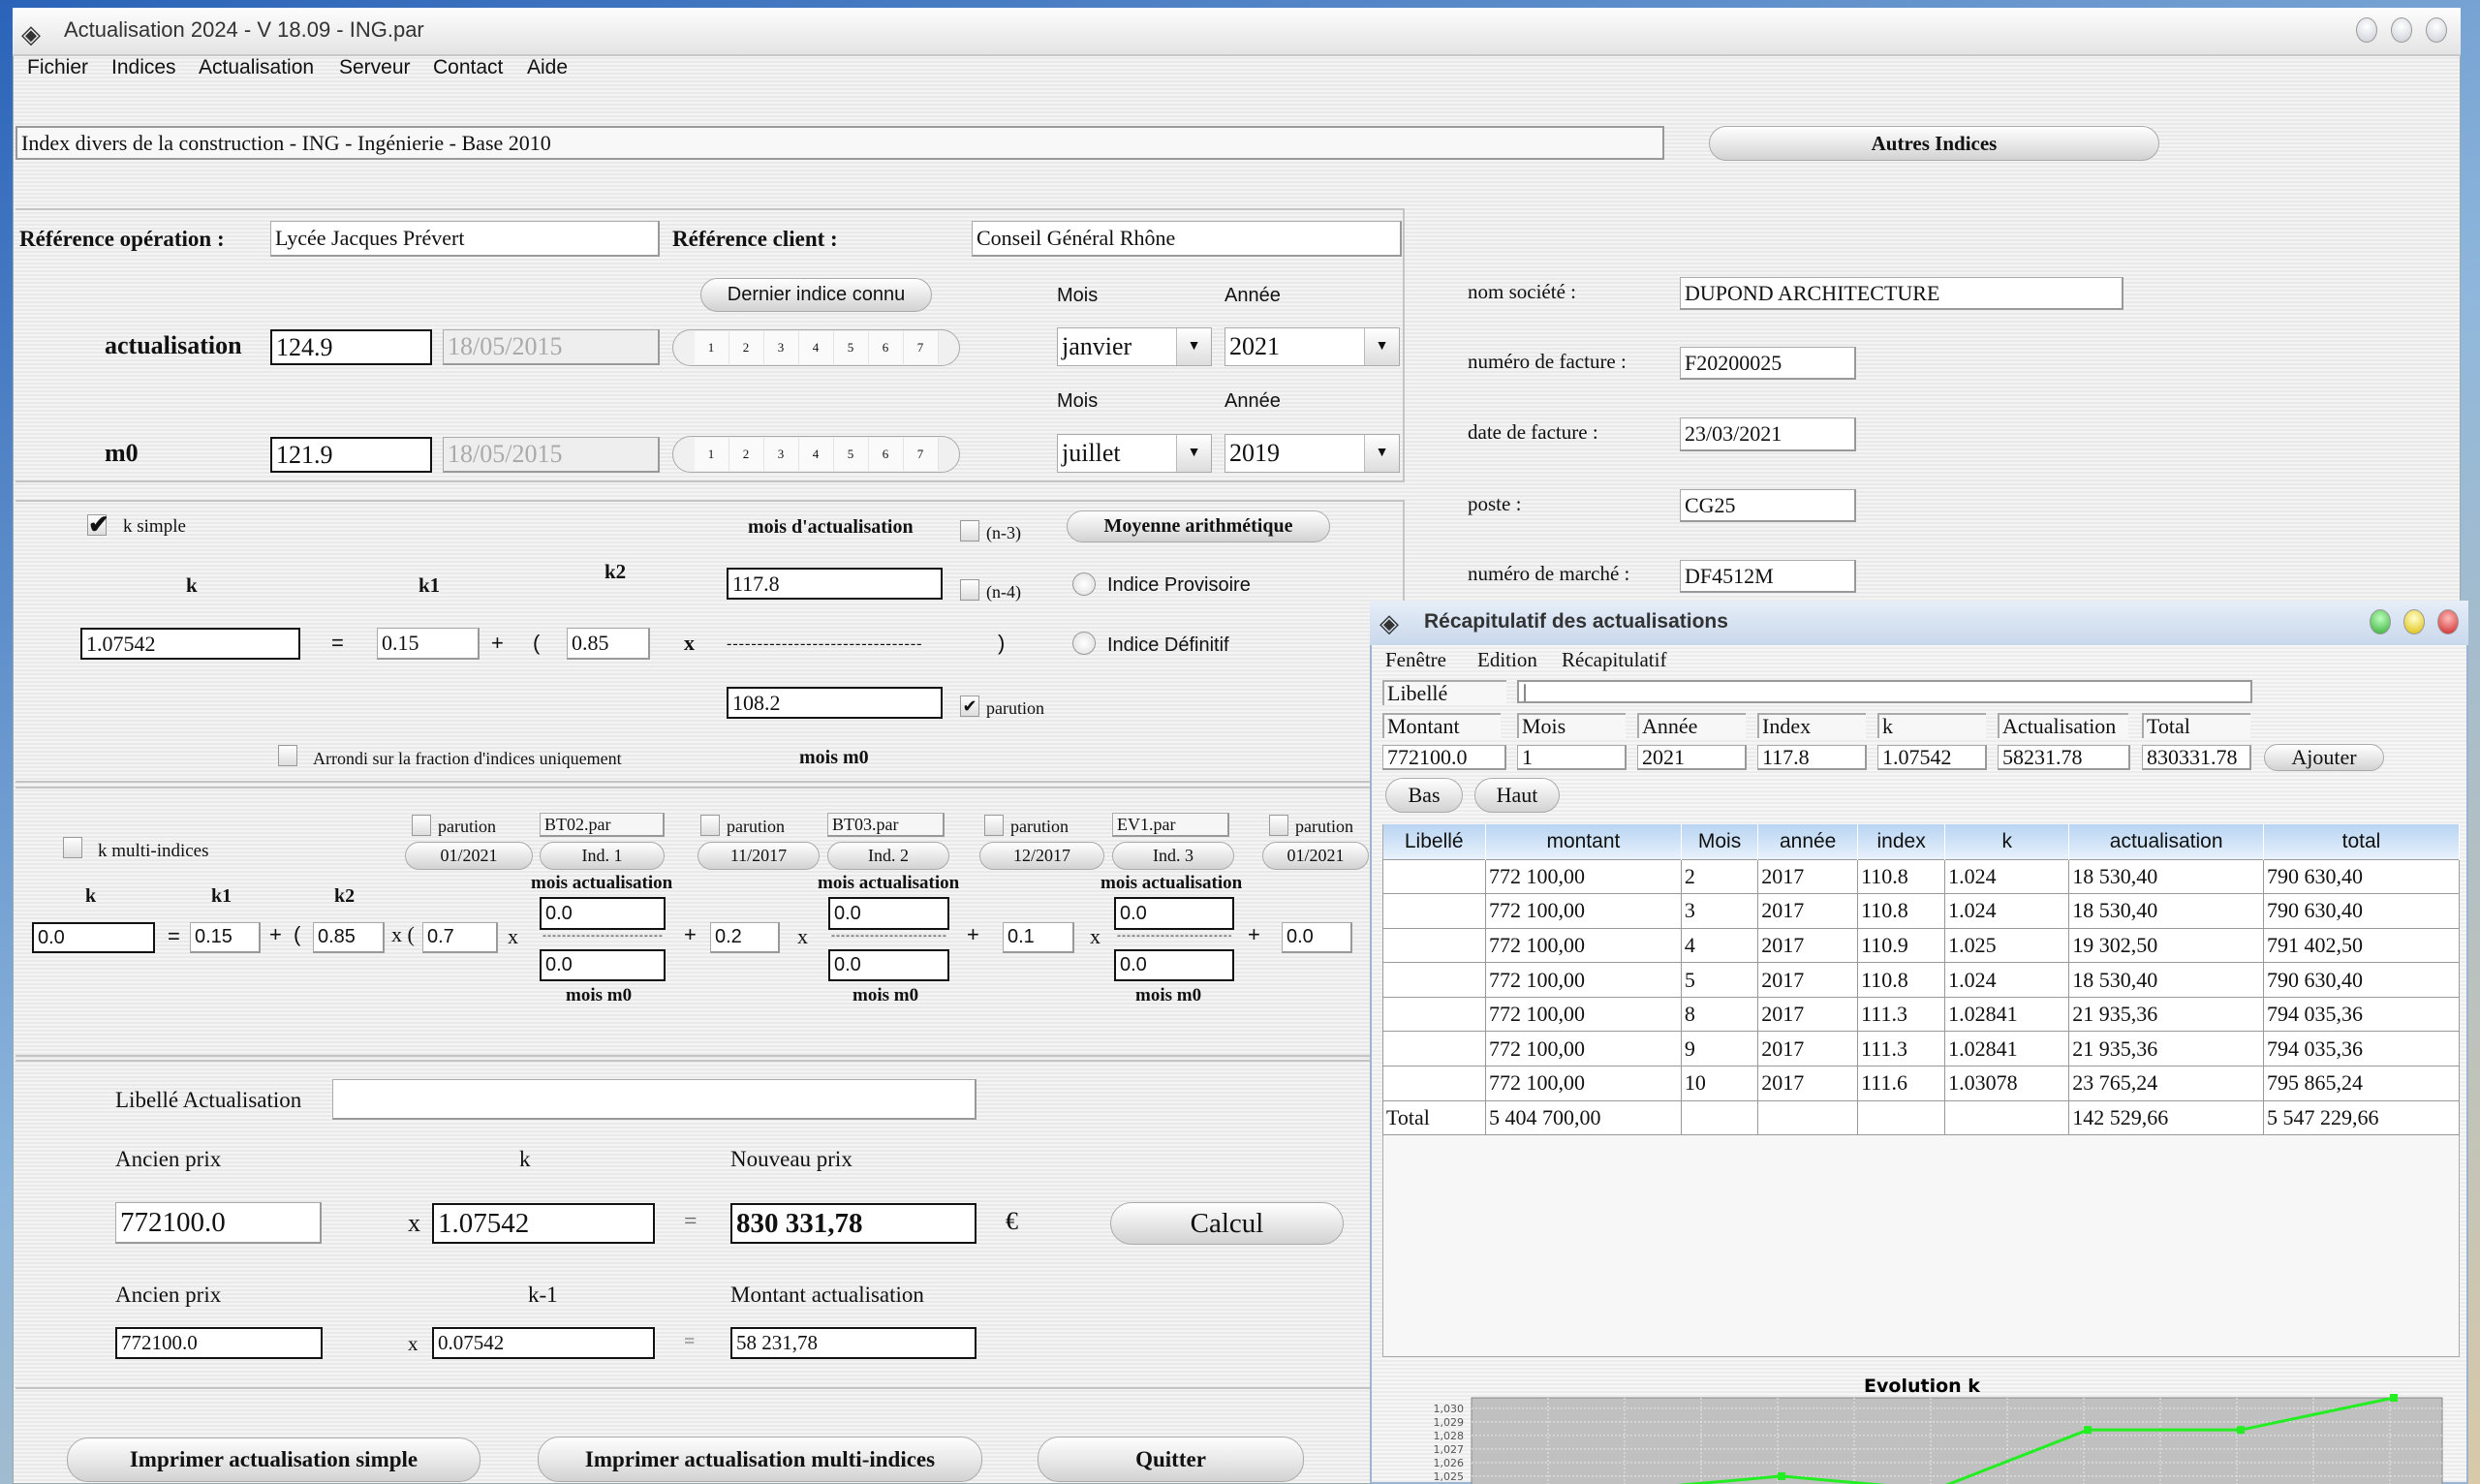 The image size is (2480, 1484). What do you see at coordinates (835, 703) in the screenshot?
I see `denominator-input: 108.2` at bounding box center [835, 703].